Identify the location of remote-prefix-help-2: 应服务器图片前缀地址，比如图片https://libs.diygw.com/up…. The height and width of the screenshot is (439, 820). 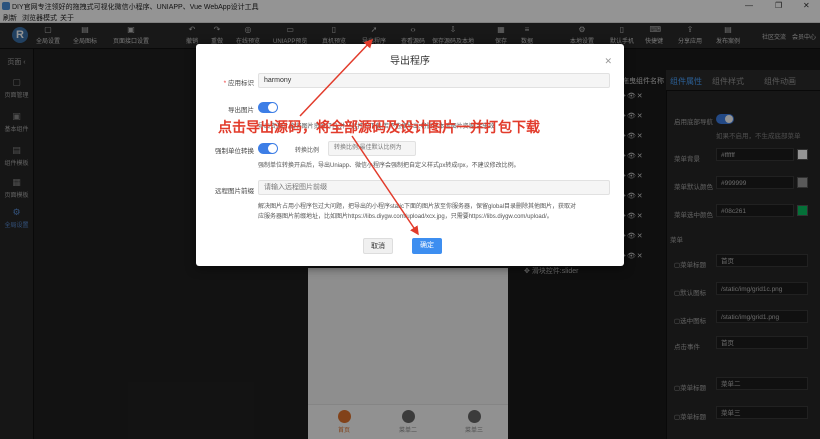
(405, 217).